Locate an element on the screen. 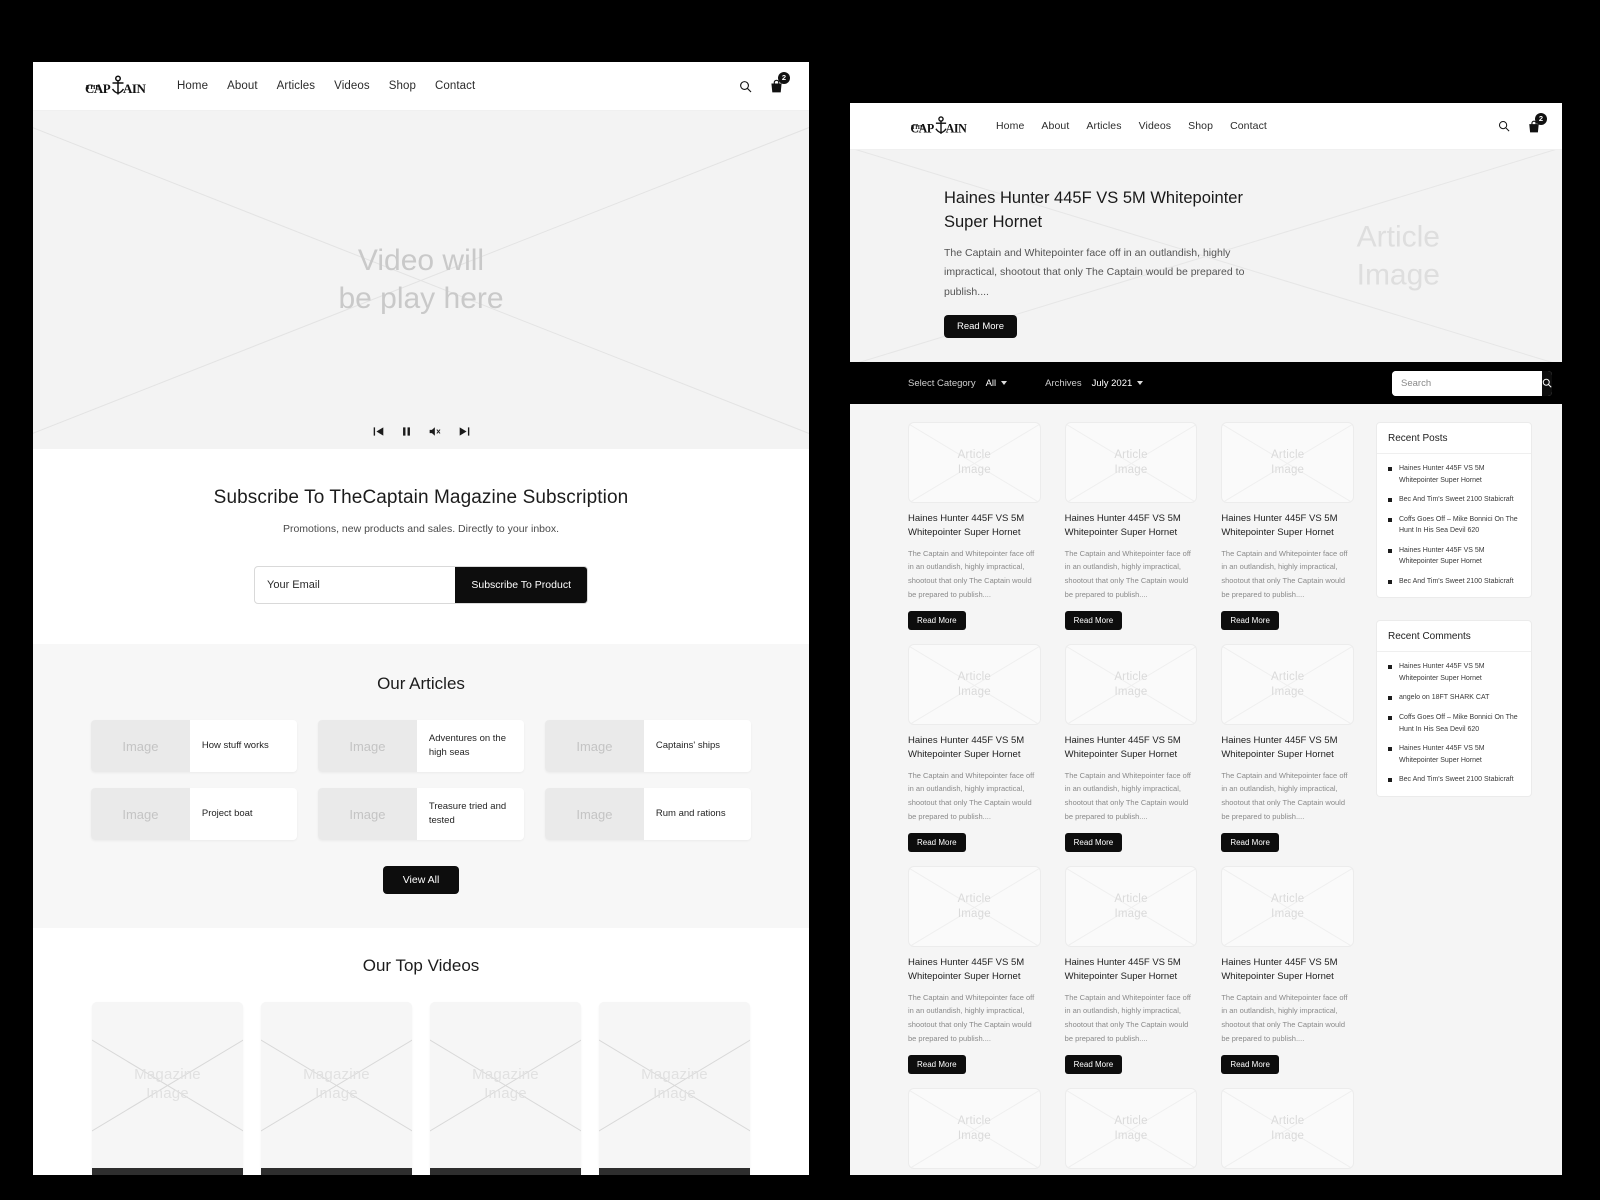 The image size is (1600, 1200). pause-icon is located at coordinates (406, 431).